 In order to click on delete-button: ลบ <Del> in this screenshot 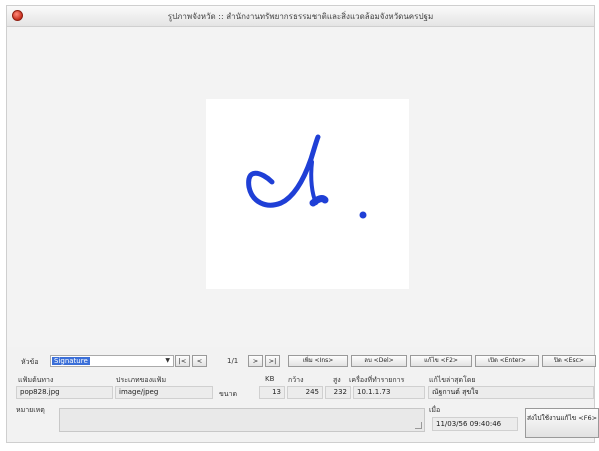, I will do `click(379, 361)`.